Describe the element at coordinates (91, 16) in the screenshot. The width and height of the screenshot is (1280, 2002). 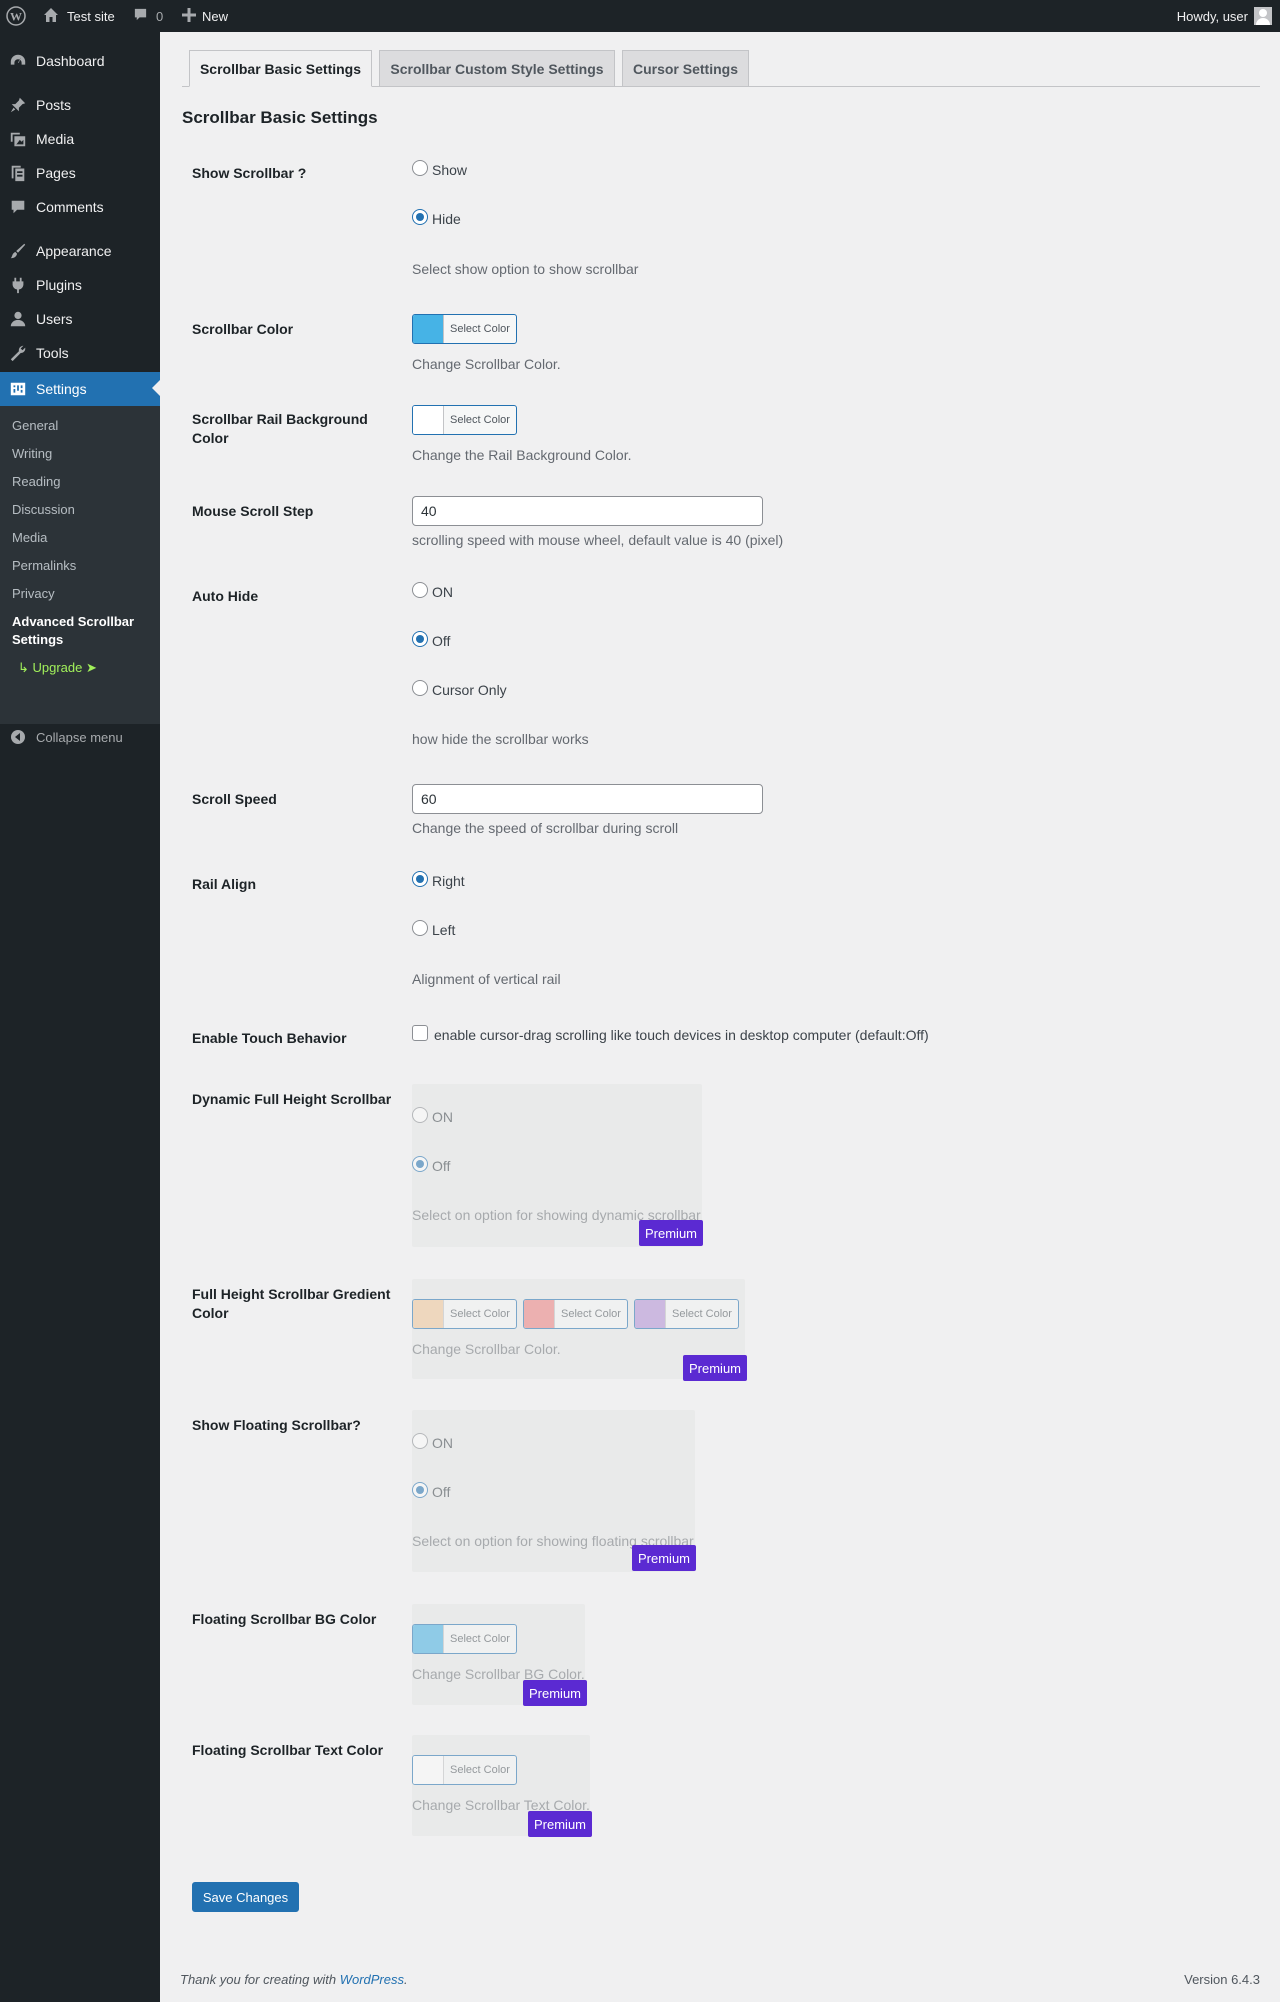
I see `site-name: Test site` at that location.